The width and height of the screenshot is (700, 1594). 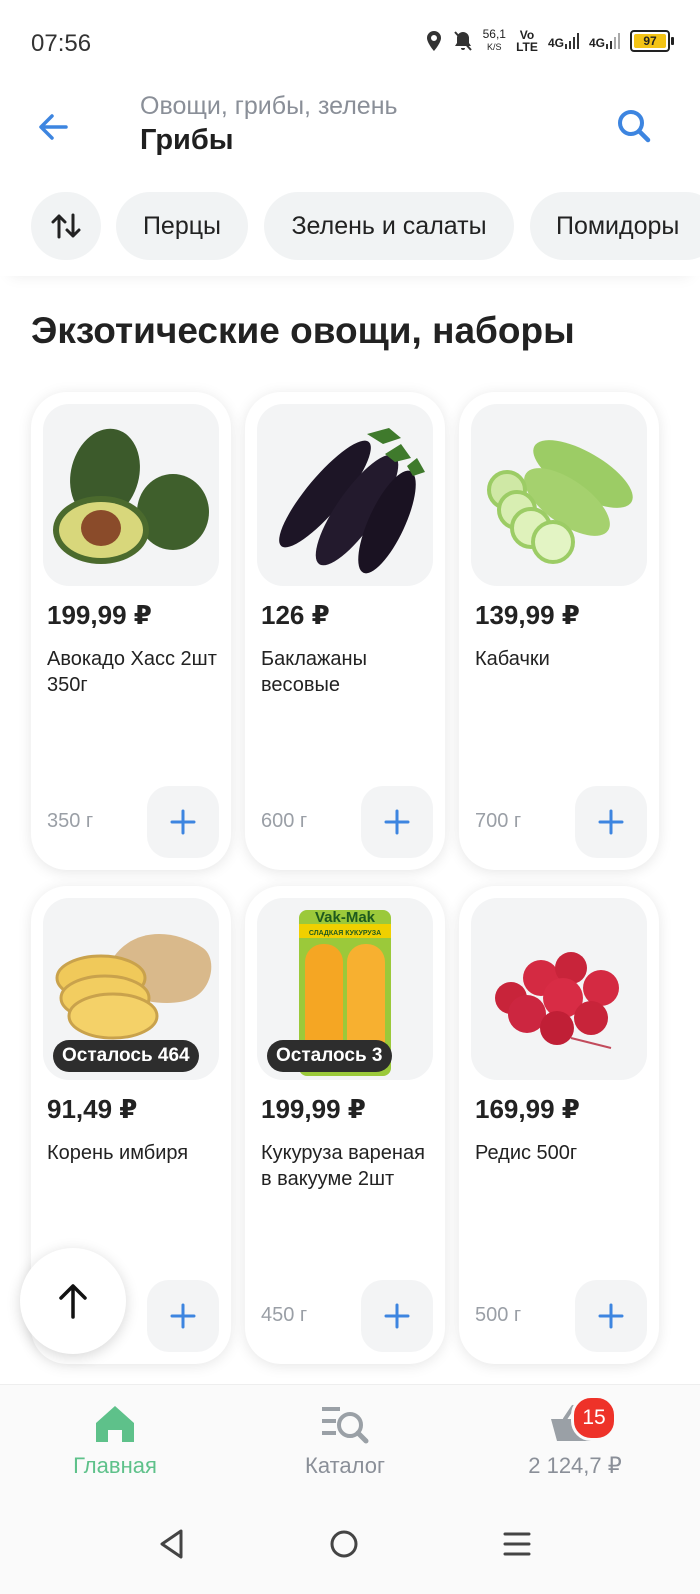 What do you see at coordinates (594, 1418) in the screenshot?
I see `cart-count-badge: 15` at bounding box center [594, 1418].